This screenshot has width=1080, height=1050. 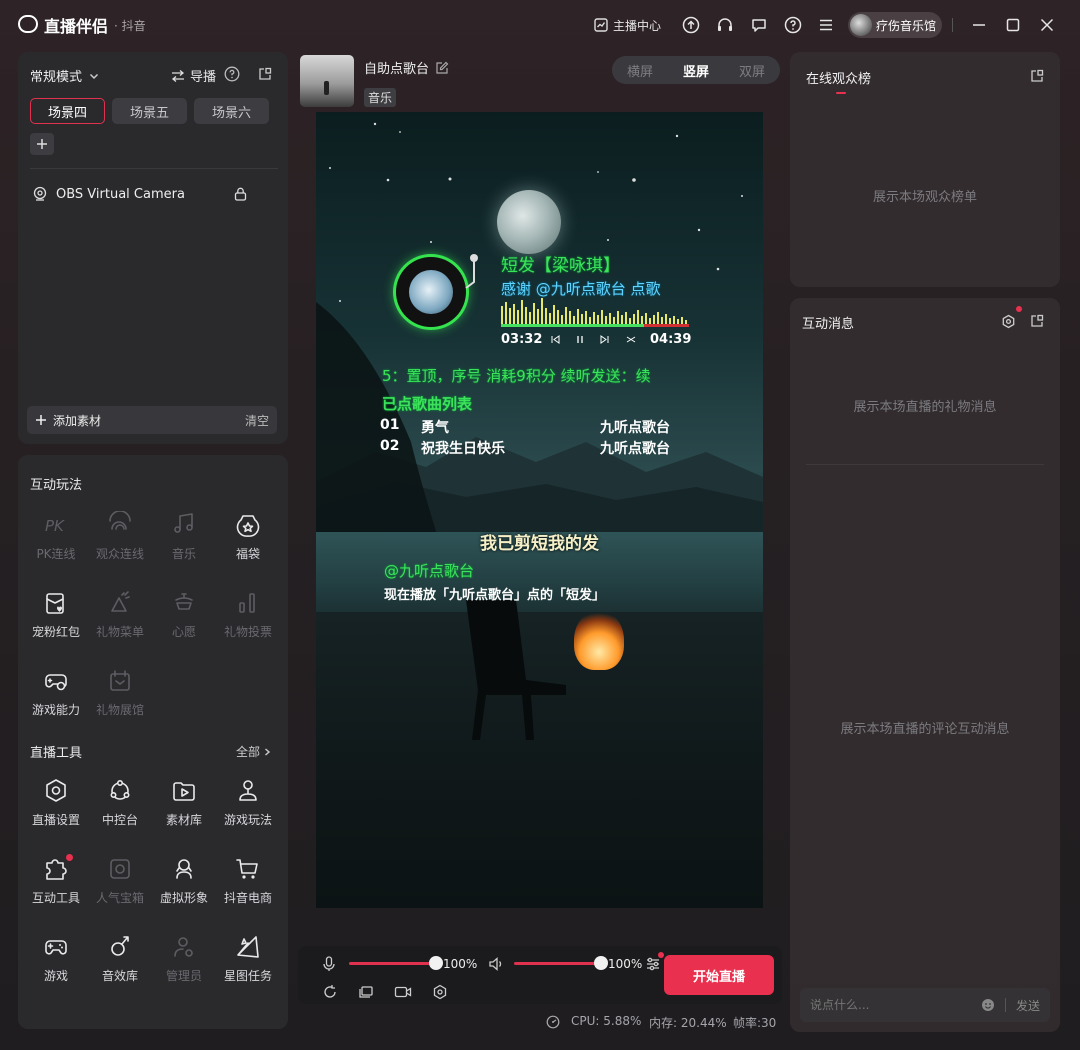 I want to click on admin-icon, so click(x=183, y=947).